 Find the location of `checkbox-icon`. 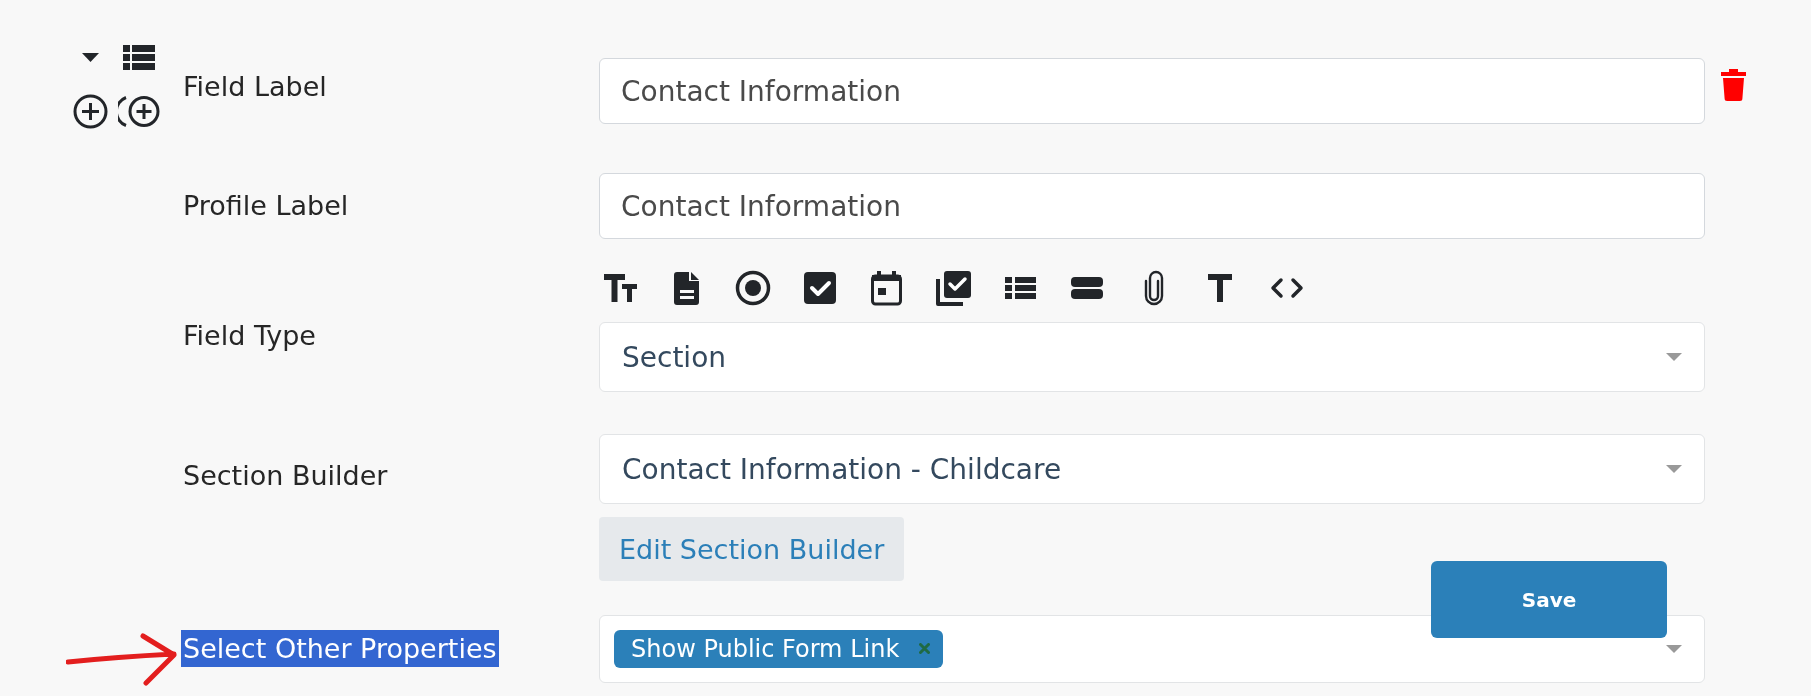

checkbox-icon is located at coordinates (820, 288).